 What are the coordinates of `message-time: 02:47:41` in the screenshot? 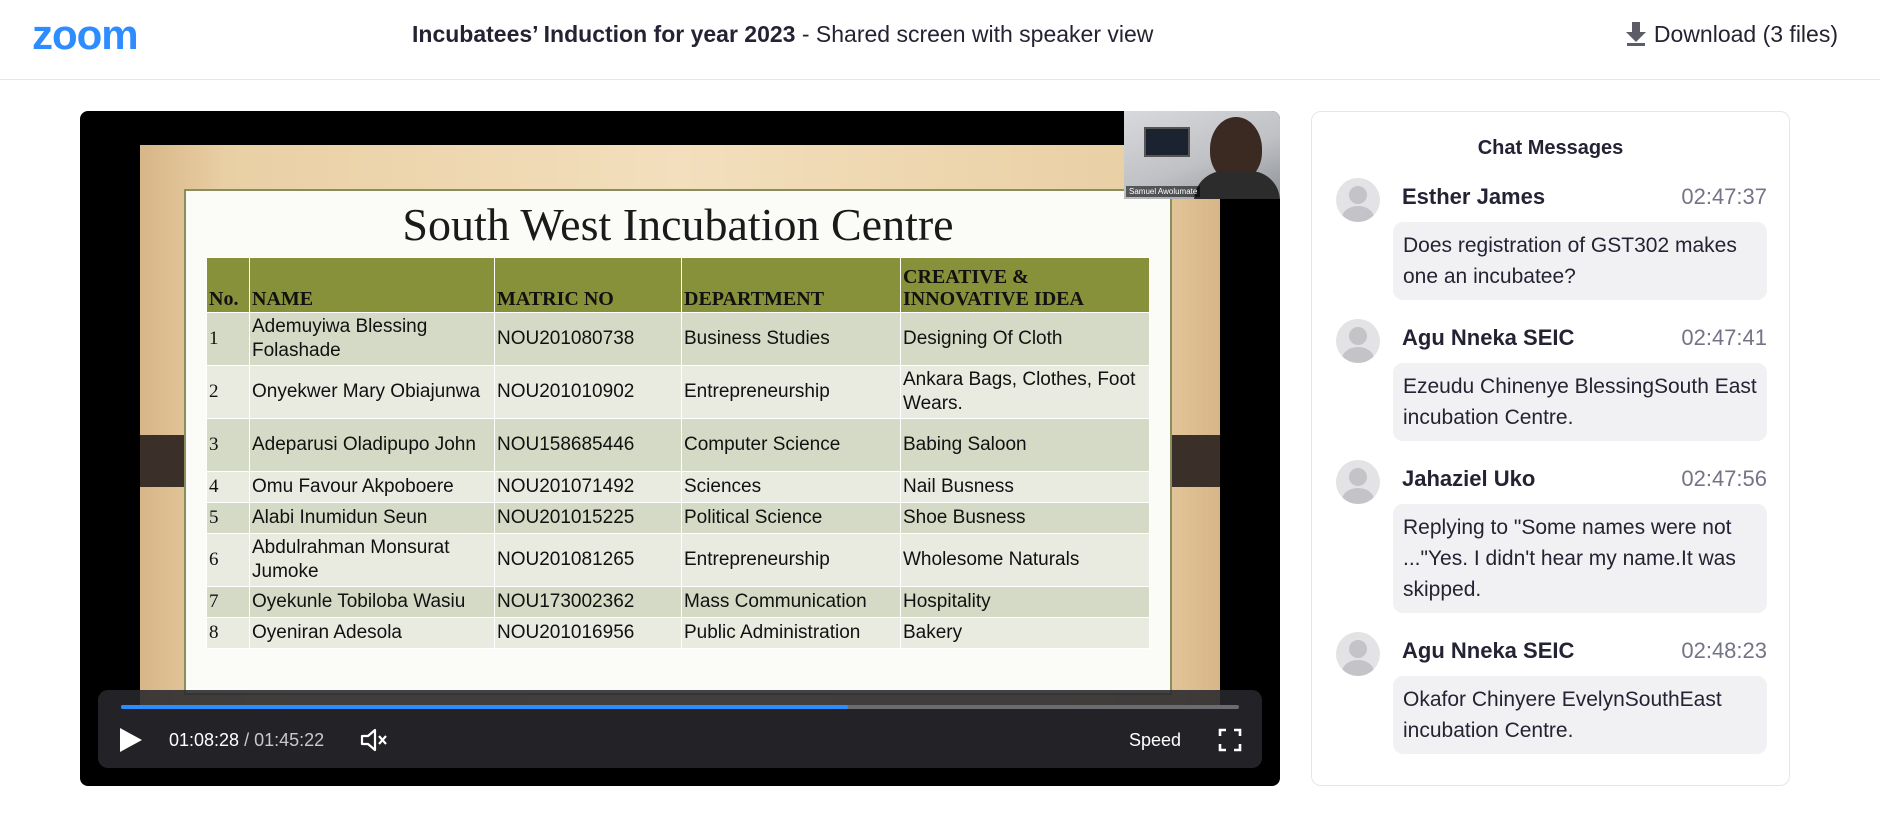 It's located at (1724, 337).